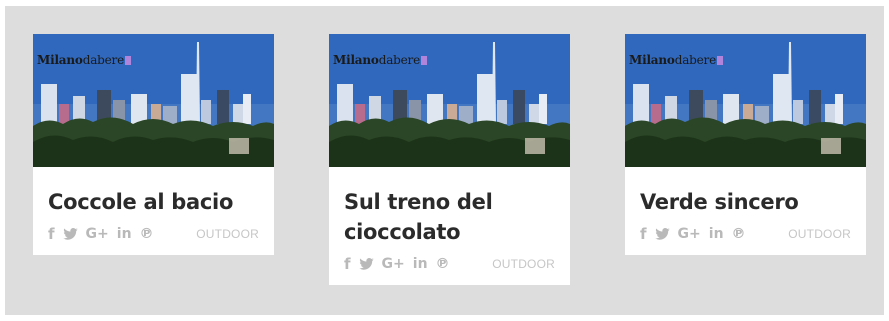 The image size is (889, 321). Describe the element at coordinates (153, 202) in the screenshot. I see `post-title: Coccole al bacio` at that location.